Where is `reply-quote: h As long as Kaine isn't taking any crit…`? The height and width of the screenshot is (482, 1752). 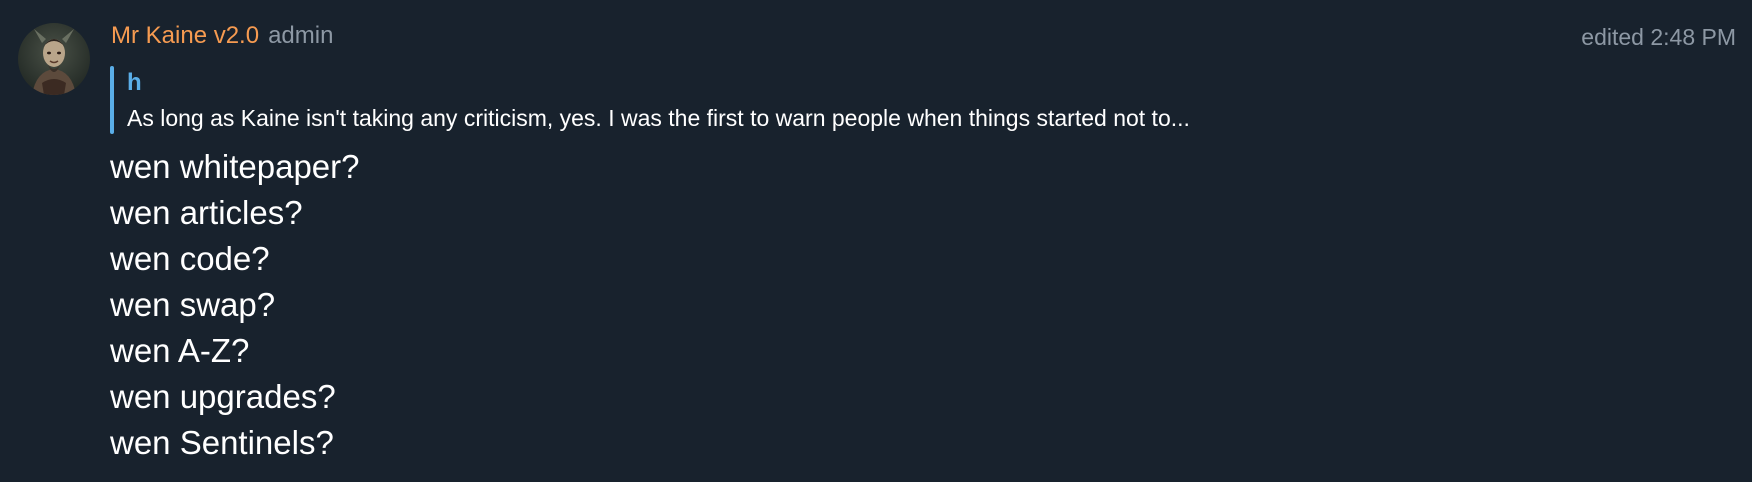 reply-quote: h As long as Kaine isn't taking any crit… is located at coordinates (860, 100).